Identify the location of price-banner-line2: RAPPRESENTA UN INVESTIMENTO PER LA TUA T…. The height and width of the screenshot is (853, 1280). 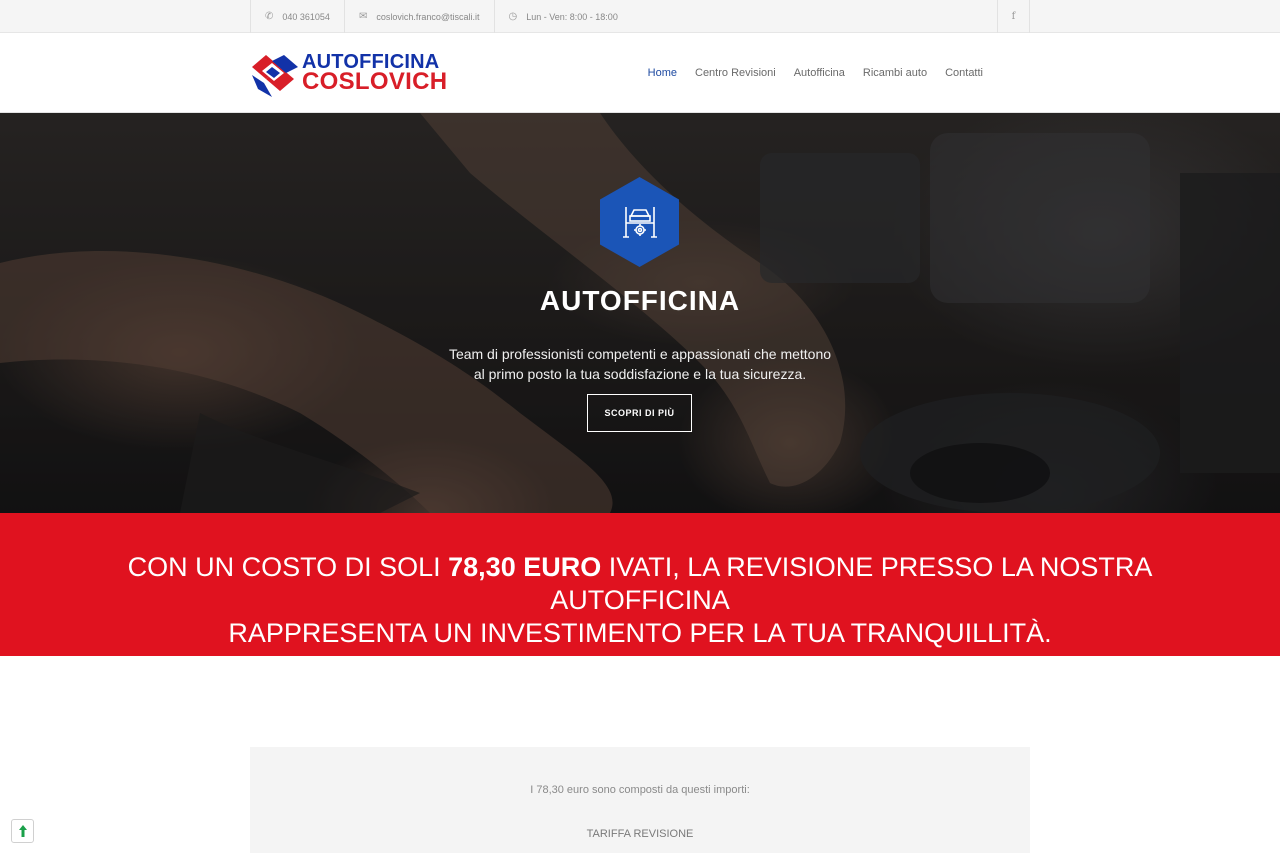
(640, 633).